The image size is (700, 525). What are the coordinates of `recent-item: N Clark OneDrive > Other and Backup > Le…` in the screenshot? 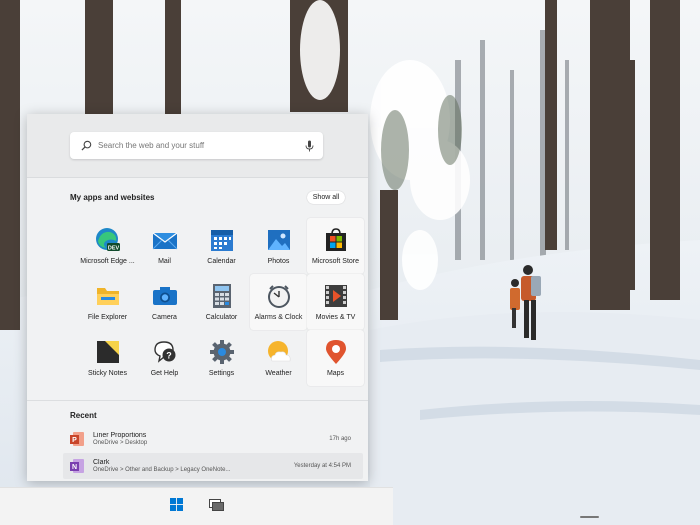 It's located at (213, 466).